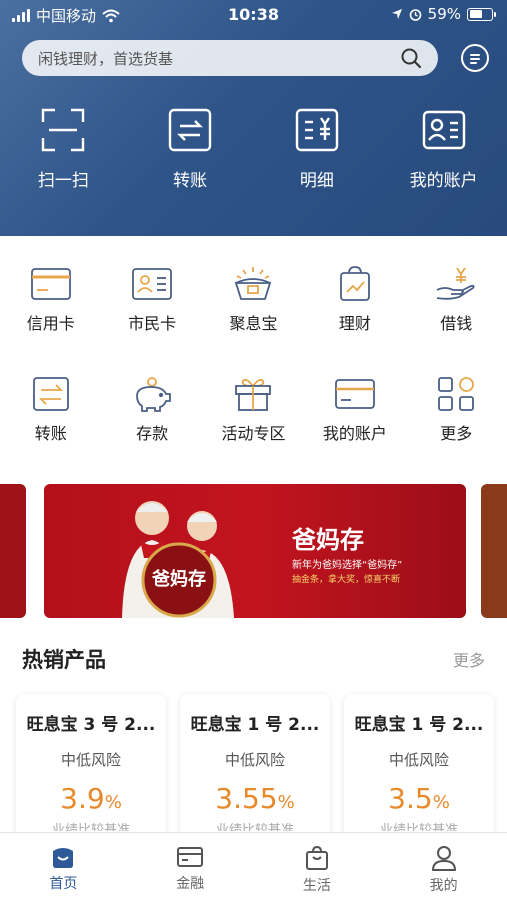 The width and height of the screenshot is (507, 900). Describe the element at coordinates (63, 130) in the screenshot. I see `scan-icon` at that location.